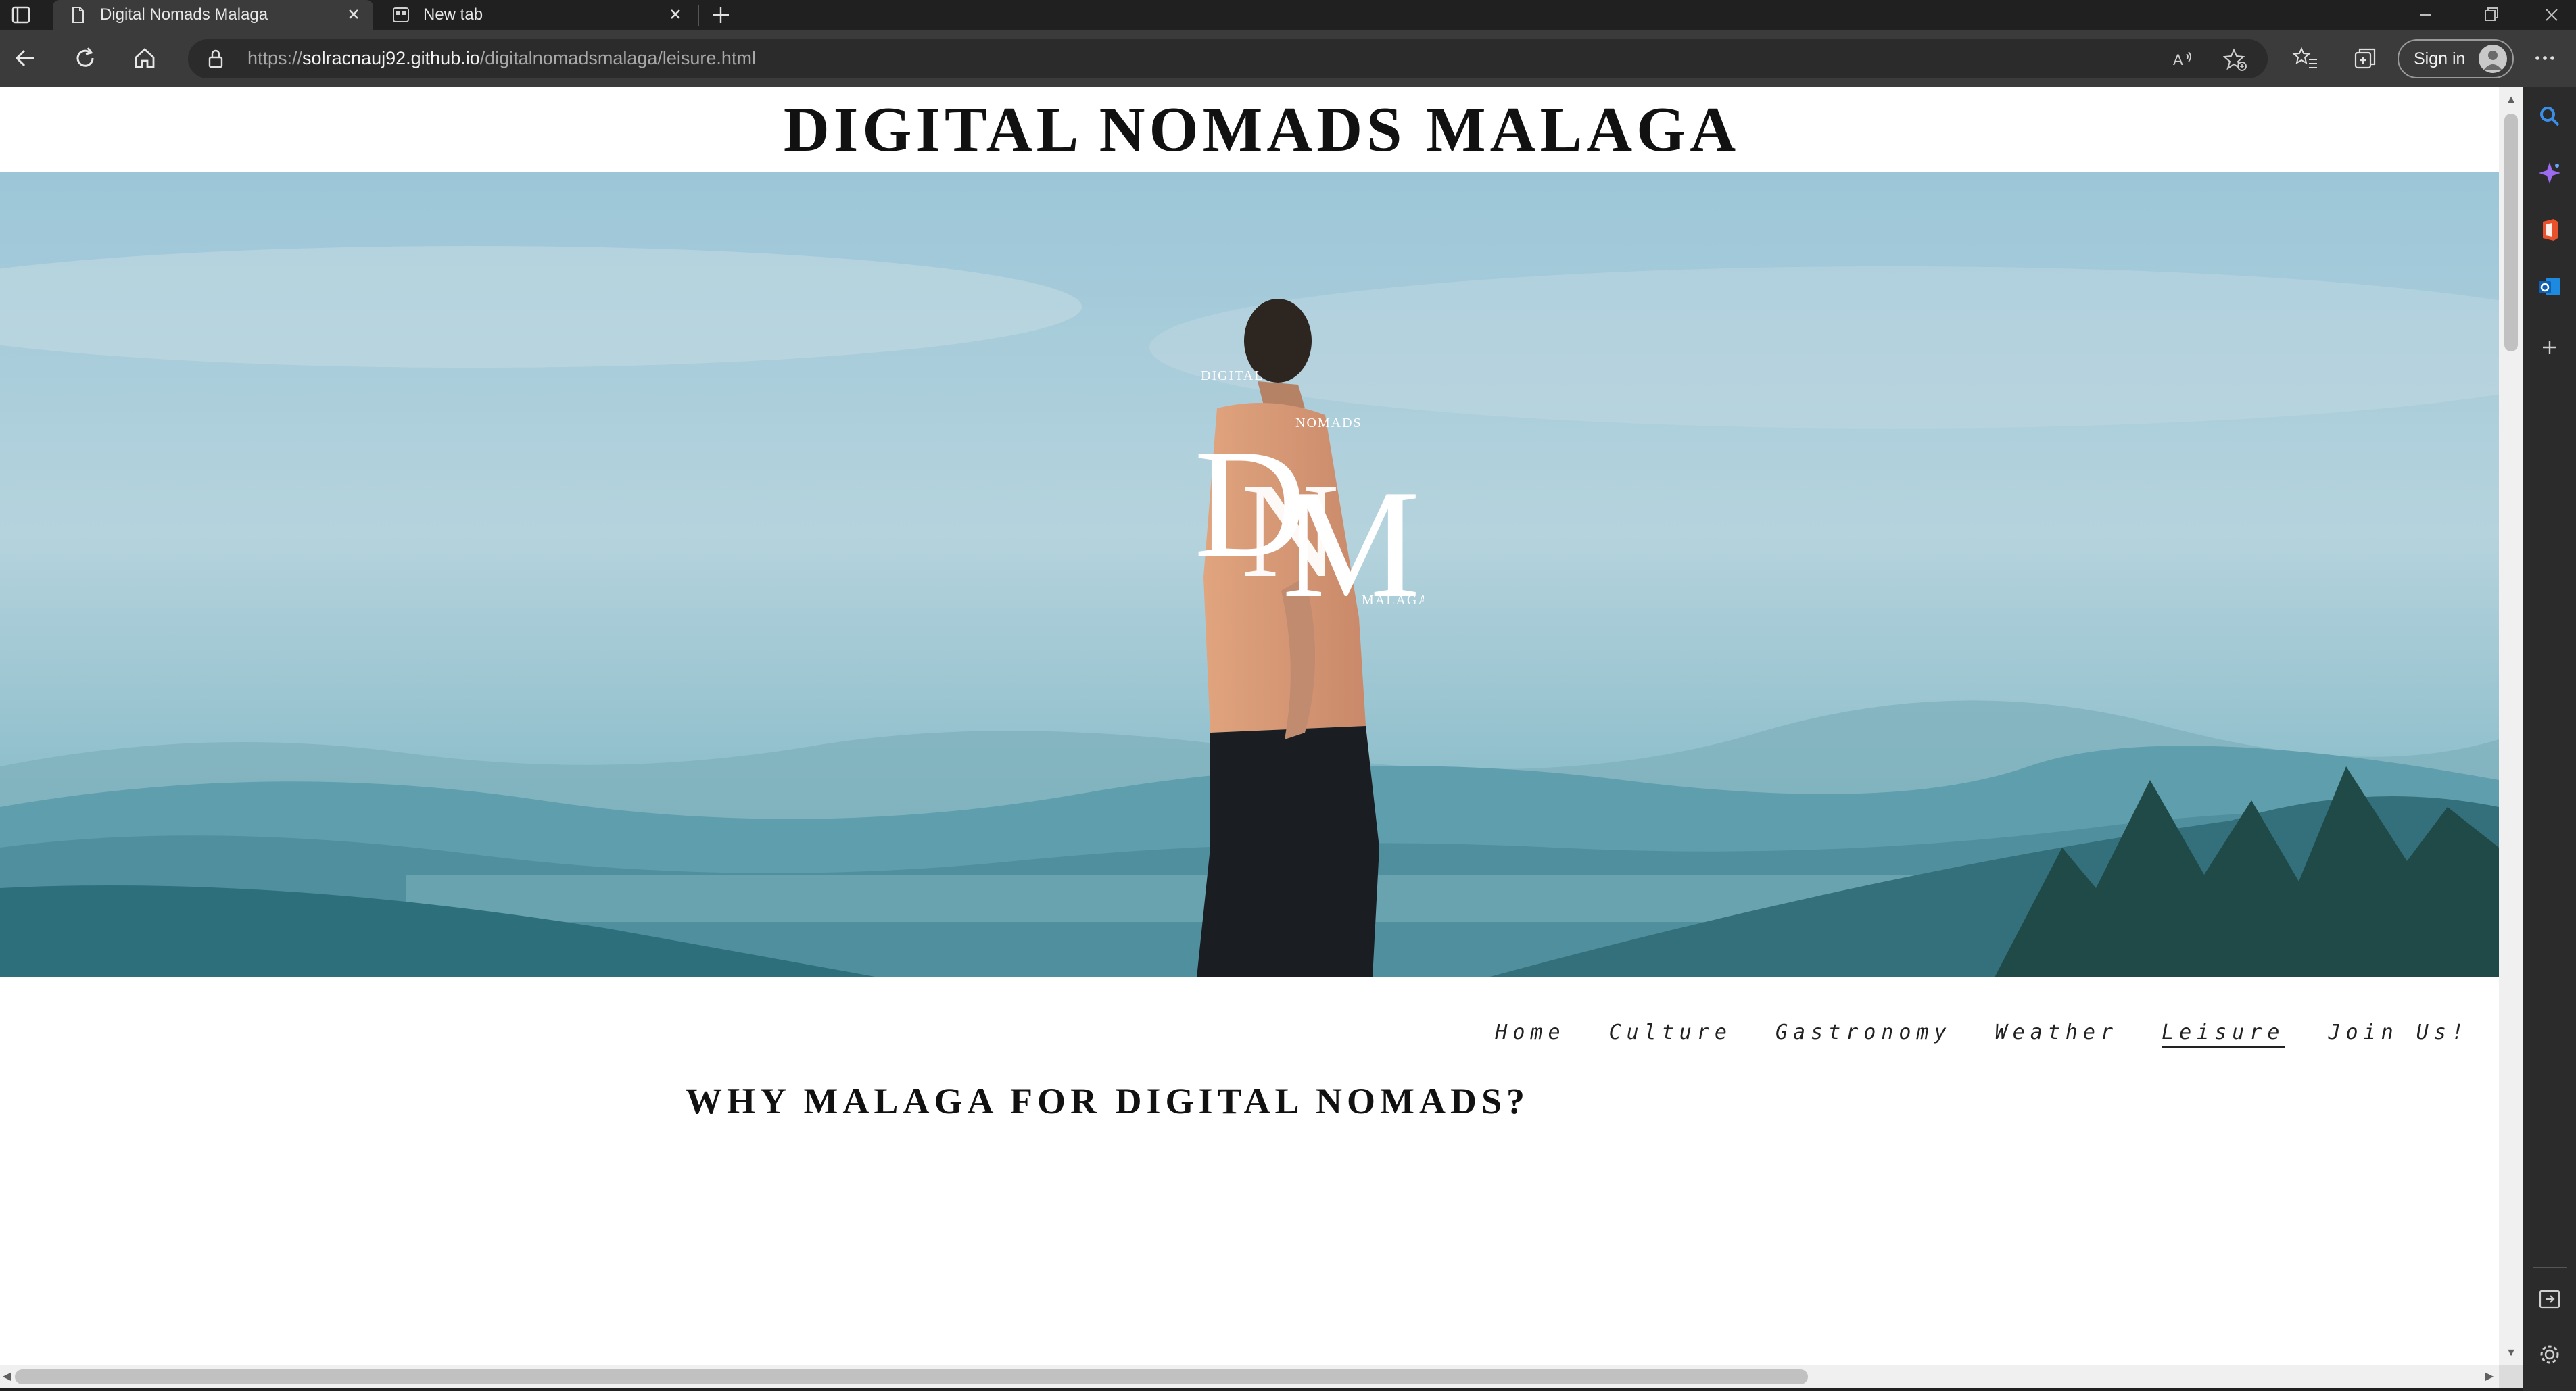 This screenshot has width=2576, height=1391. What do you see at coordinates (145, 58) in the screenshot?
I see `home-icon` at bounding box center [145, 58].